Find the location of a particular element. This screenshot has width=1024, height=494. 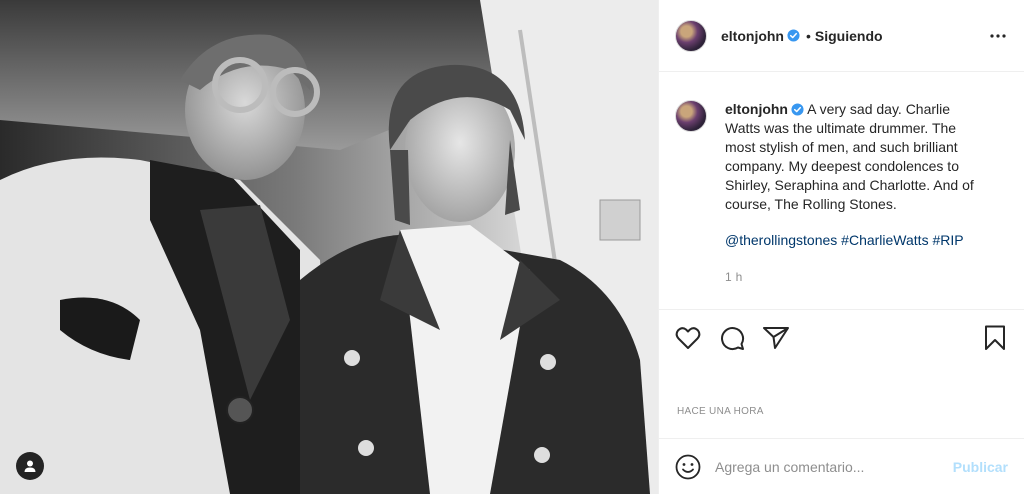

share-button is located at coordinates (776, 338).